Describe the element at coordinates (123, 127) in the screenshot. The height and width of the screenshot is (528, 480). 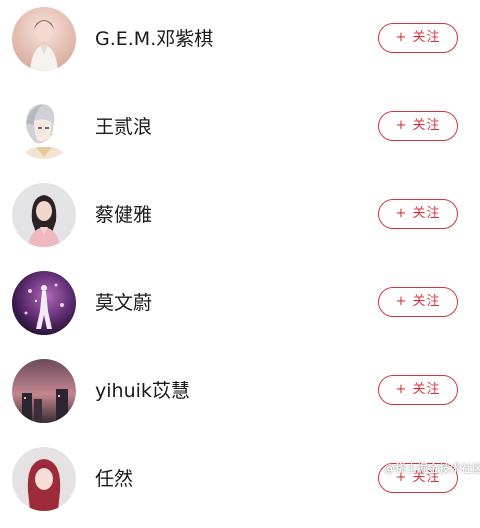
I see `user-name: 王贰浪` at that location.